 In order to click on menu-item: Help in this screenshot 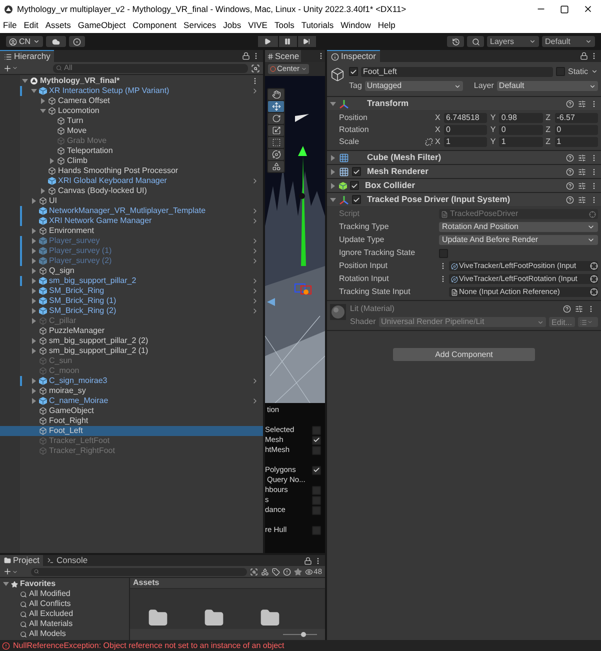, I will do `click(387, 25)`.